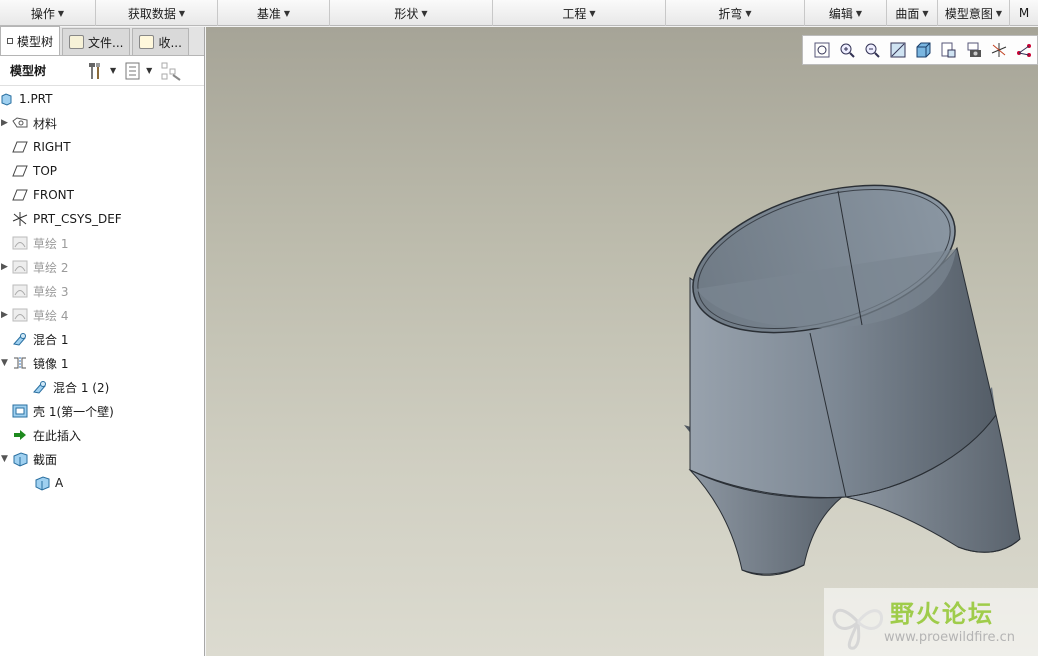 This screenshot has width=1038, height=656. What do you see at coordinates (102, 243) in the screenshot?
I see `tree-item-sketch-1: 草绘 1` at bounding box center [102, 243].